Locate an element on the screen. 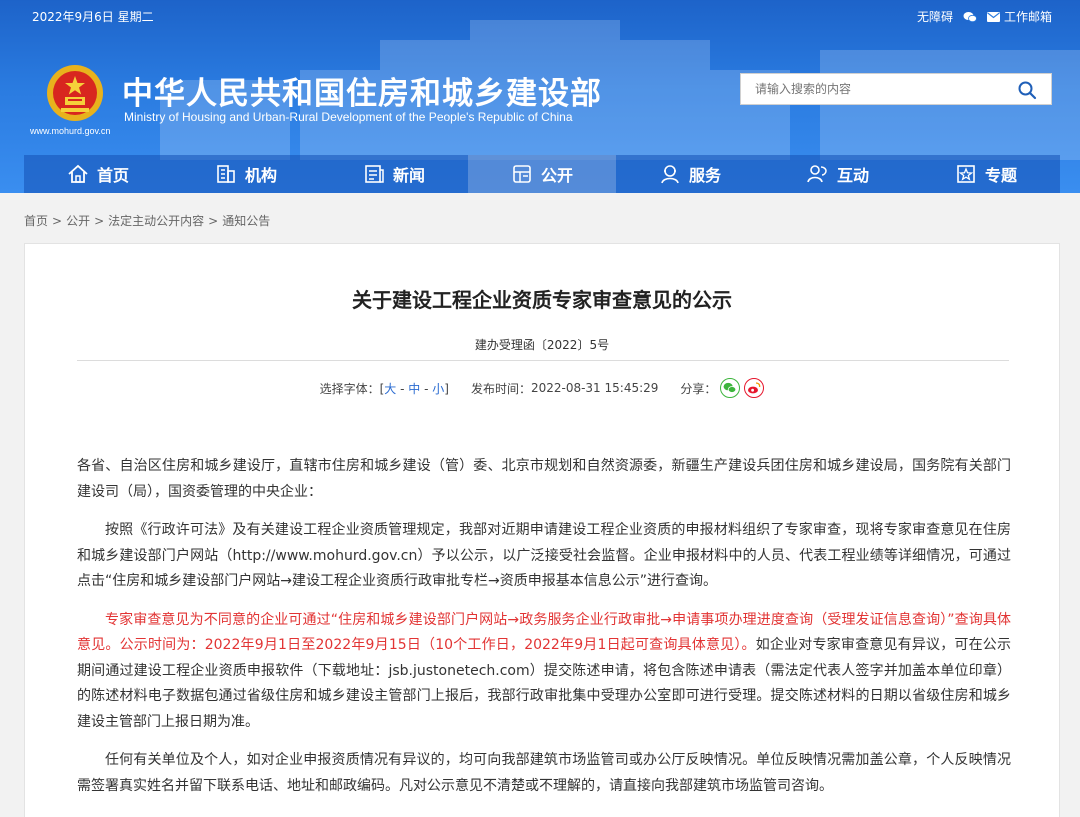 This screenshot has height=817, width=1080. share-label: 分享： is located at coordinates (698, 388).